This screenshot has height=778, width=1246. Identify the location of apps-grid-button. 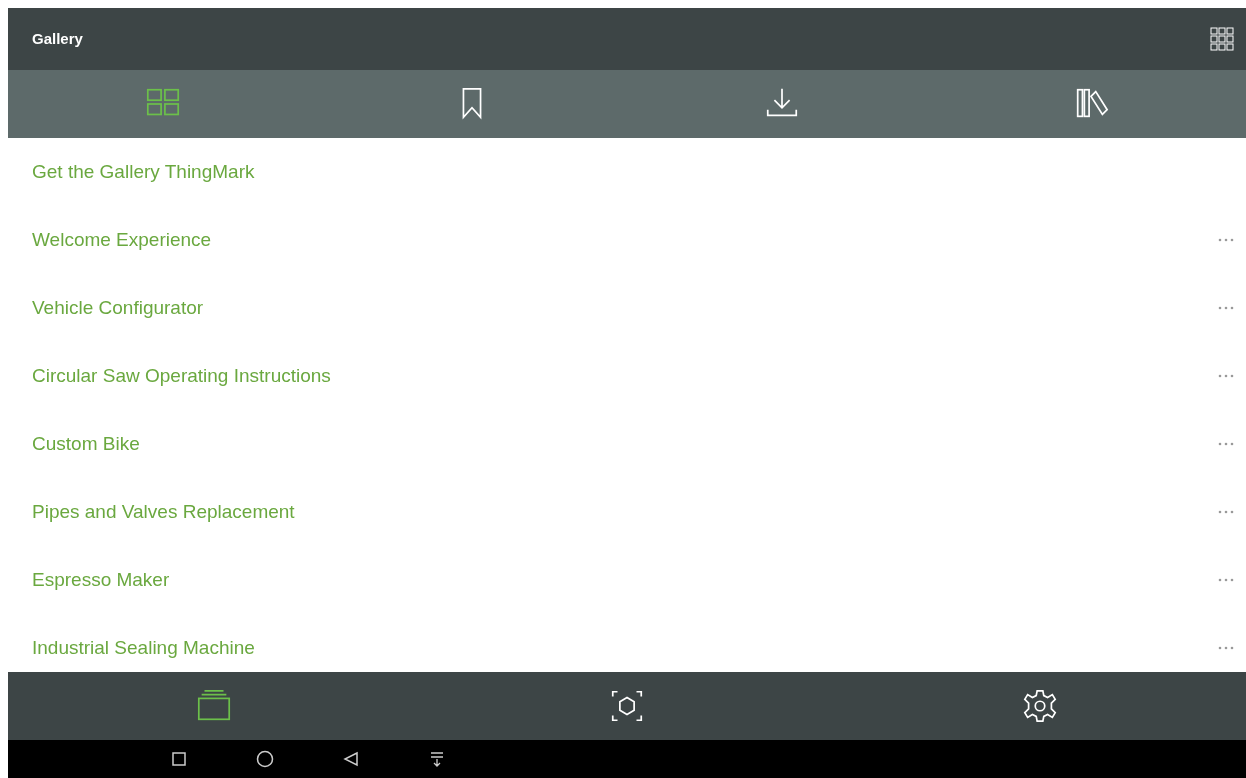
(1222, 39).